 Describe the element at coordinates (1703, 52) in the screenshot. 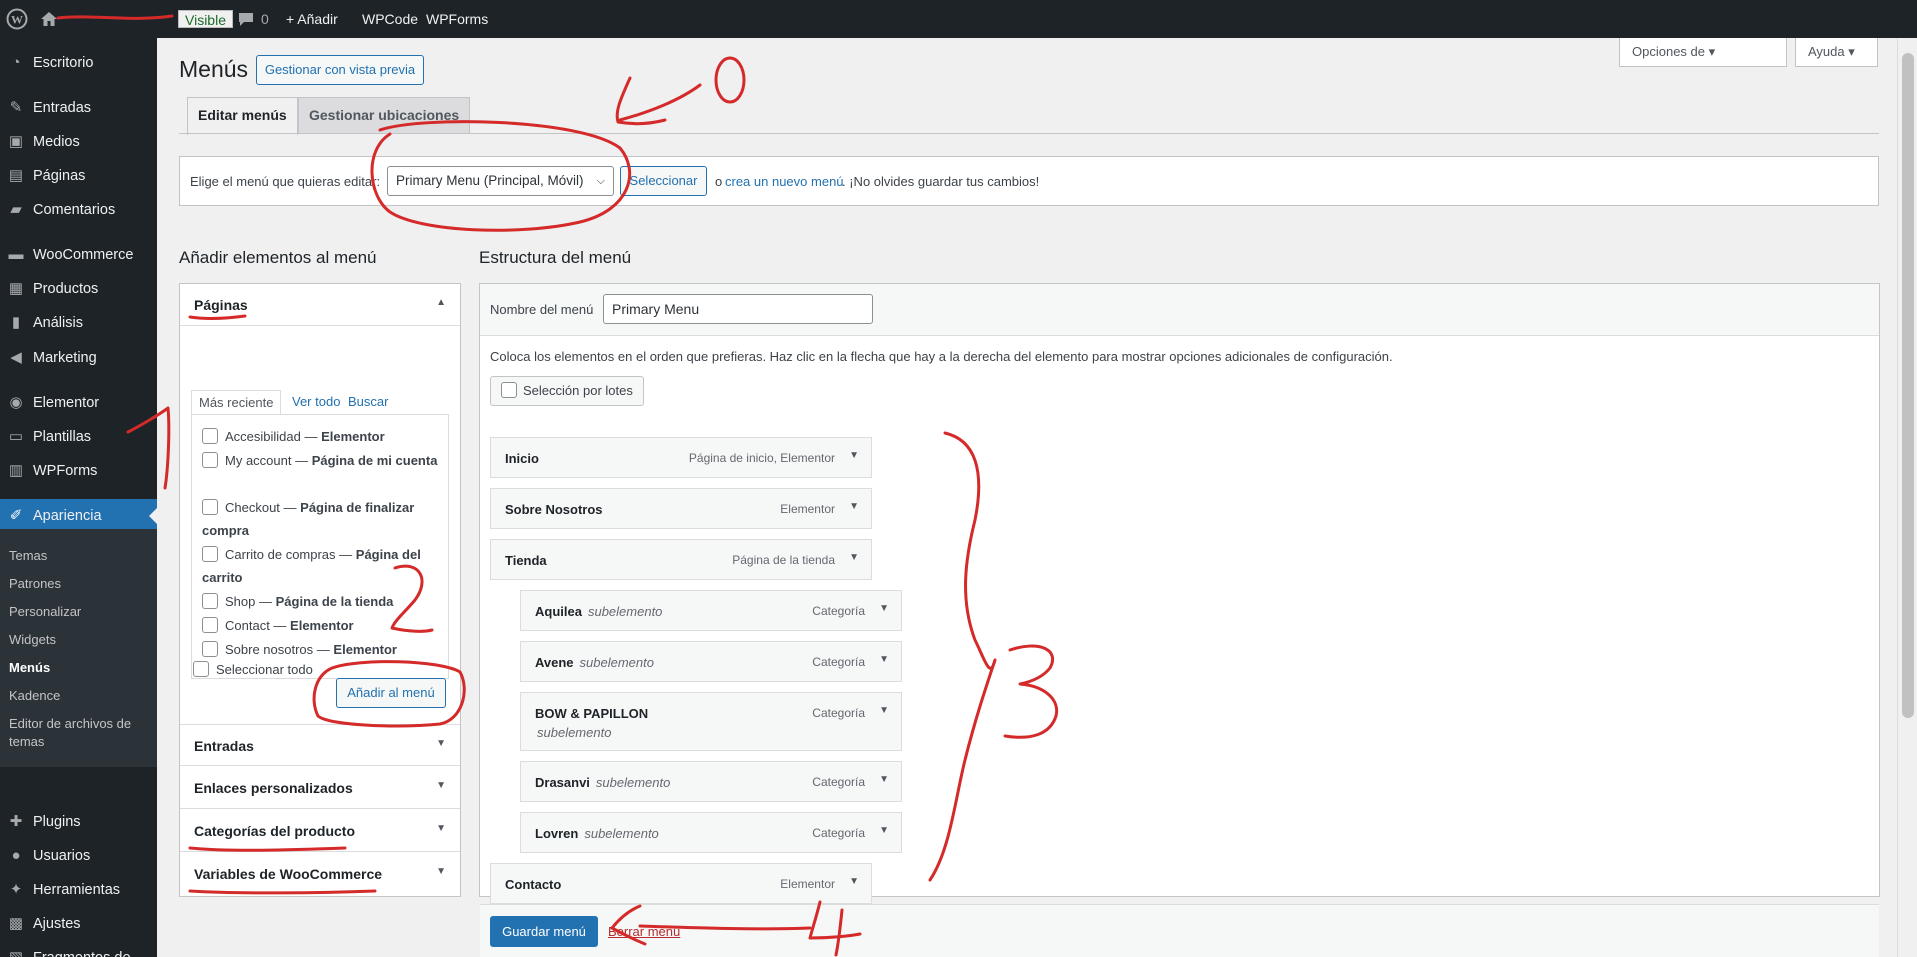

I see `screen-options-button: Opciones de ▾` at that location.